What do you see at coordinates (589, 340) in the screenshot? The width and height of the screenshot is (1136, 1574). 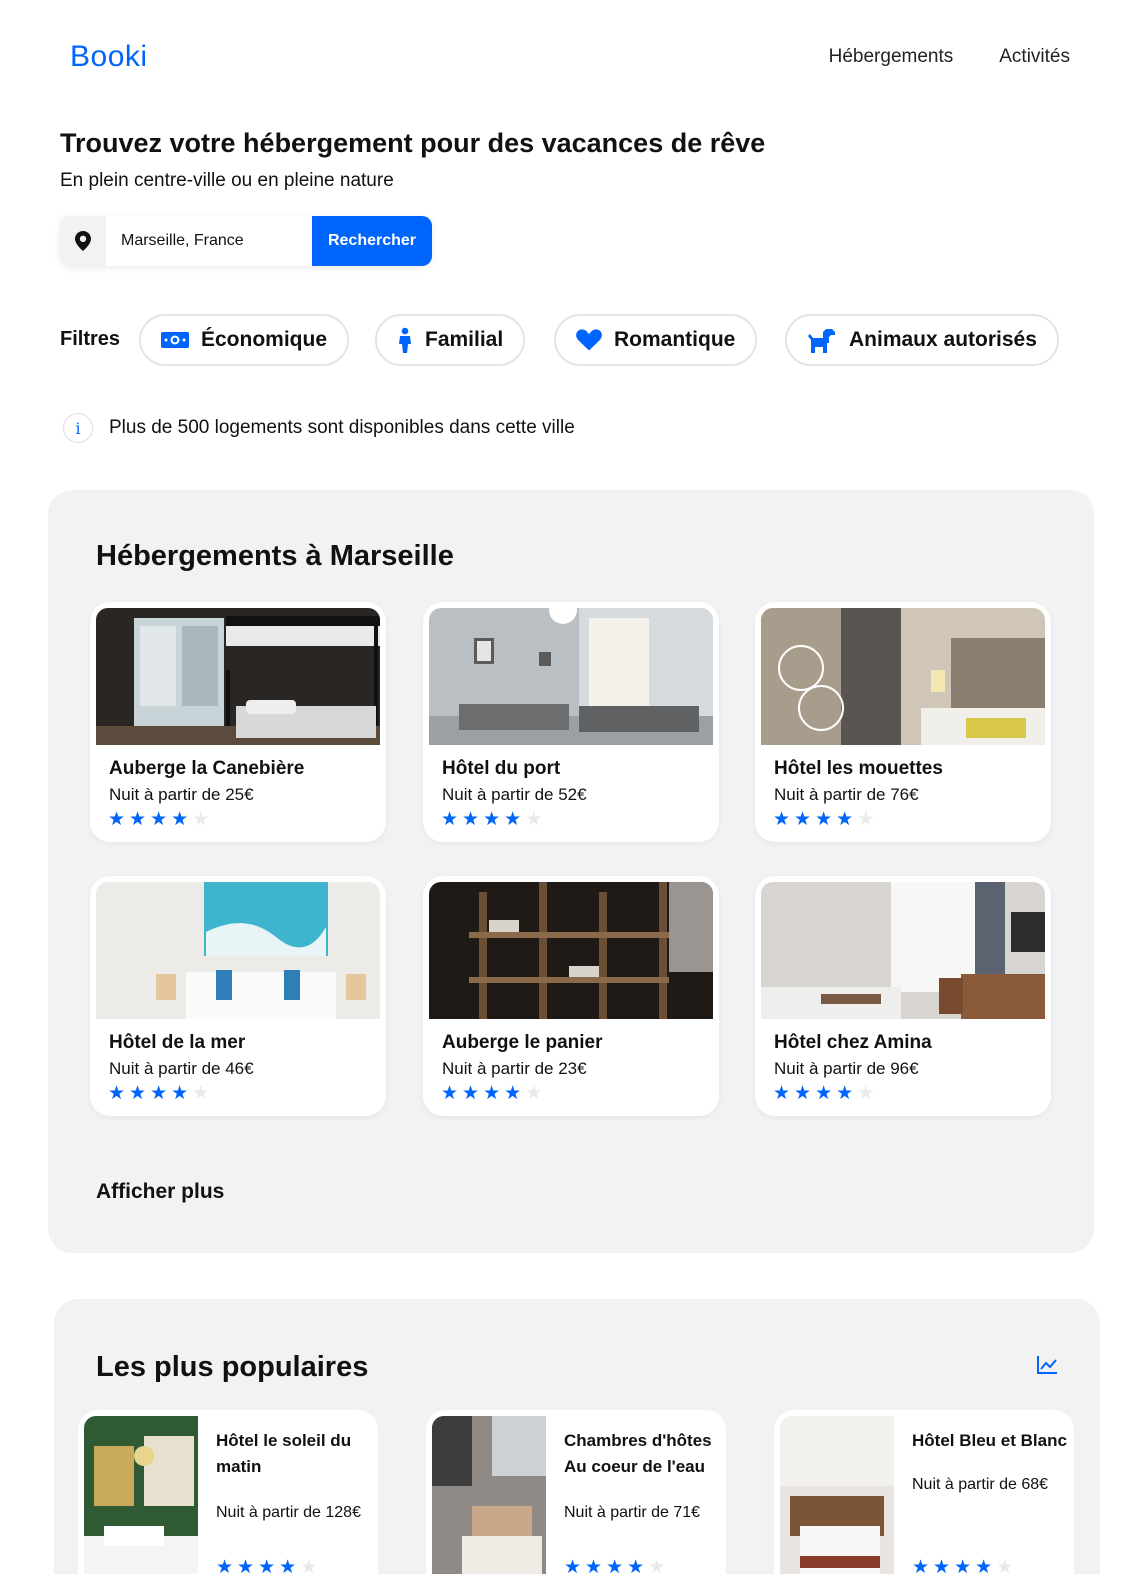 I see `heart-icon` at bounding box center [589, 340].